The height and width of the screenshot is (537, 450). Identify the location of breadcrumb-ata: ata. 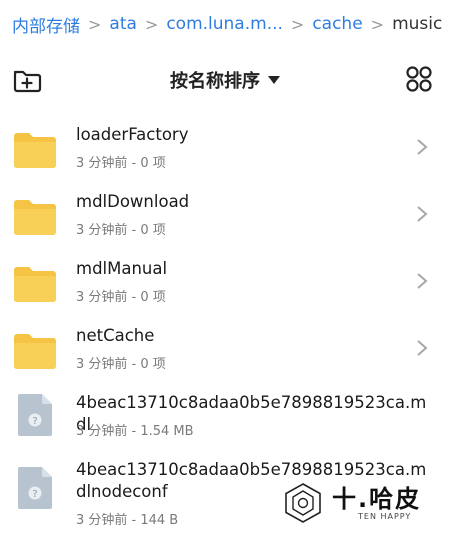
(123, 24).